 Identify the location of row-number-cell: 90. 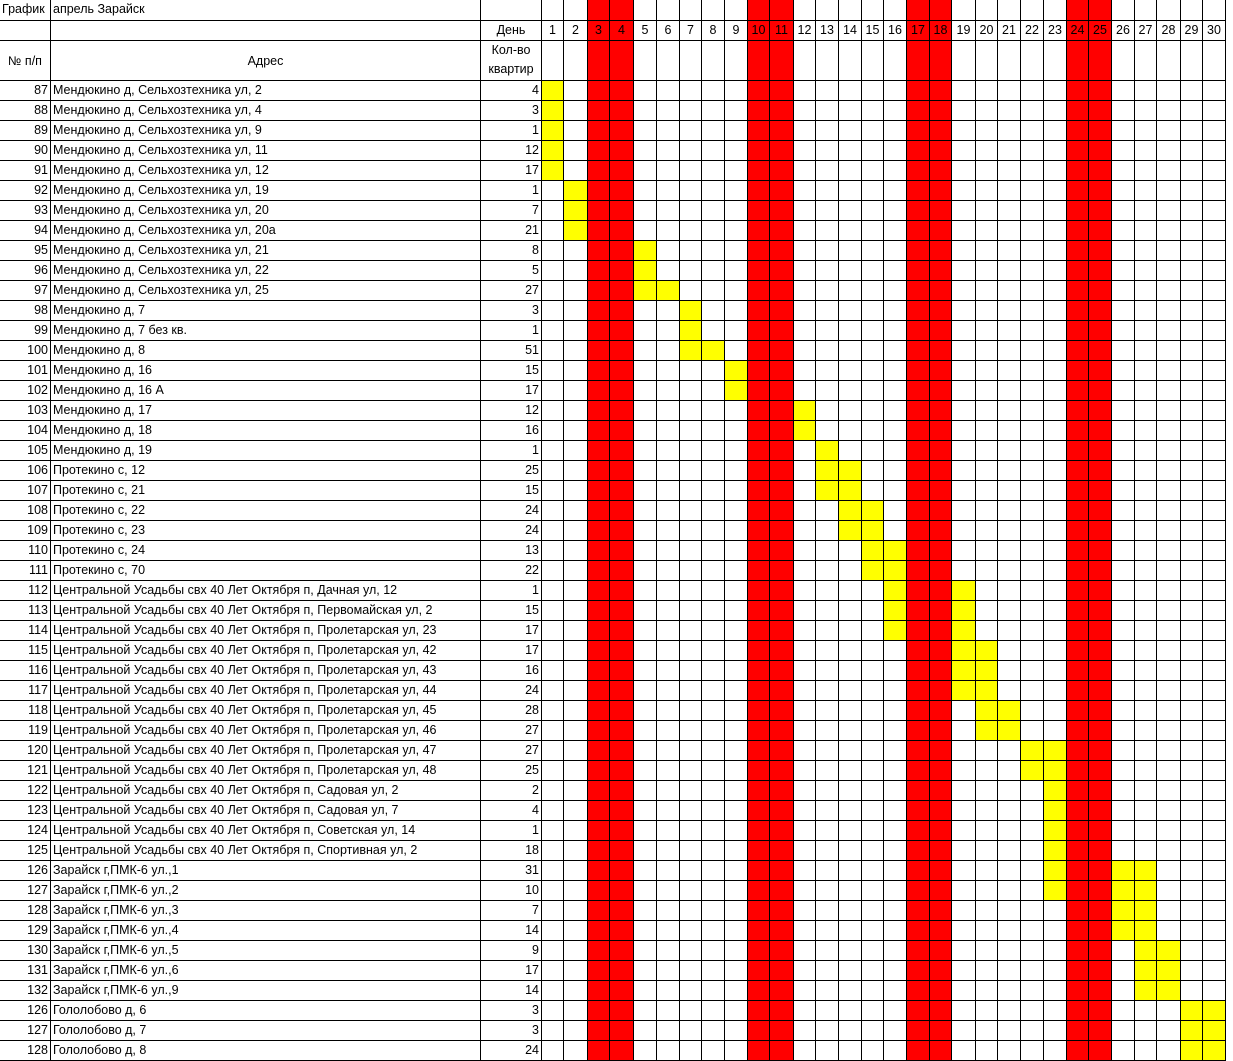
(25, 151).